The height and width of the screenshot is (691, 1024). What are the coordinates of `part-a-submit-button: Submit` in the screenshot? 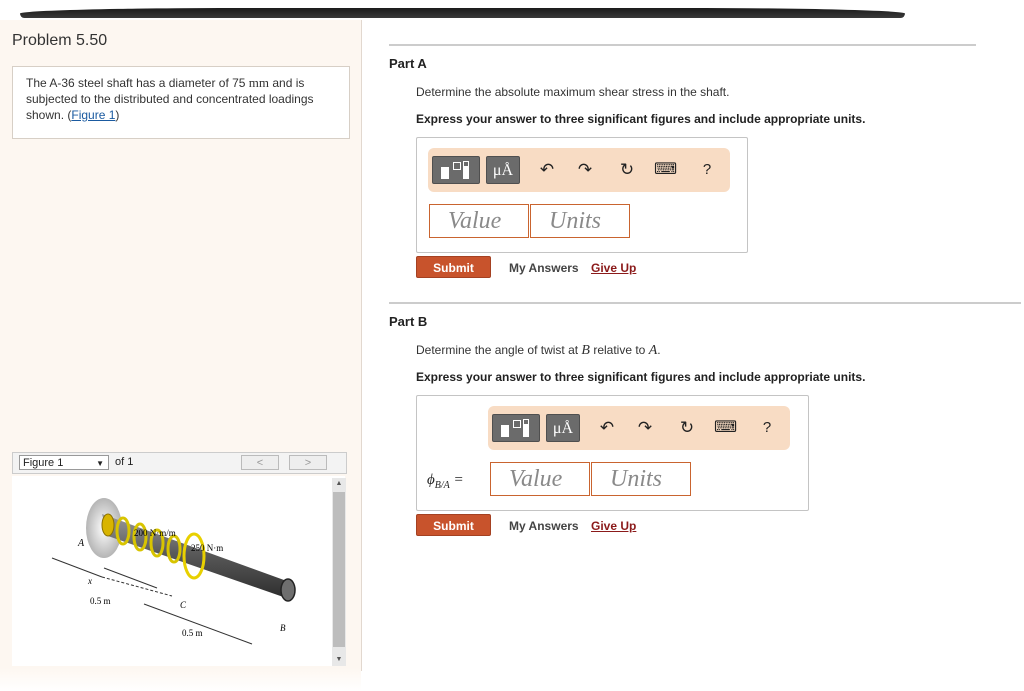 It's located at (453, 267).